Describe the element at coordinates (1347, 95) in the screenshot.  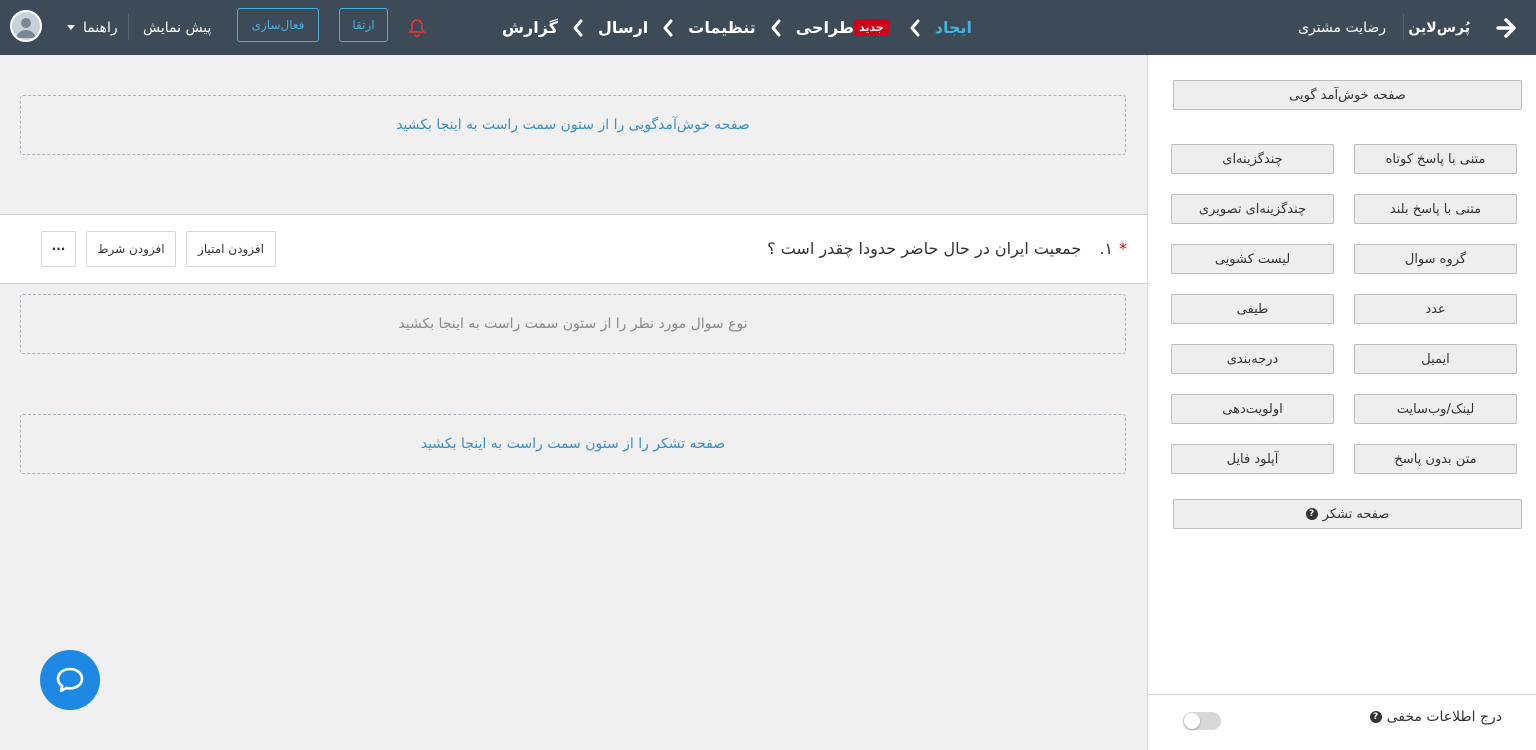
I see `welcome-page-item: صفحه خوش‌آمد گویی` at that location.